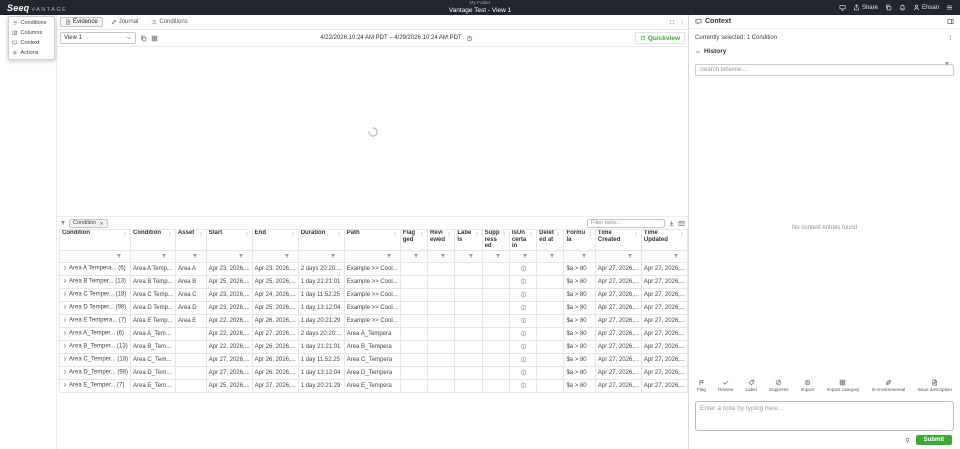 The height and width of the screenshot is (449, 960). What do you see at coordinates (664, 240) in the screenshot?
I see `col-header-time-updated-15: Time Updated` at bounding box center [664, 240].